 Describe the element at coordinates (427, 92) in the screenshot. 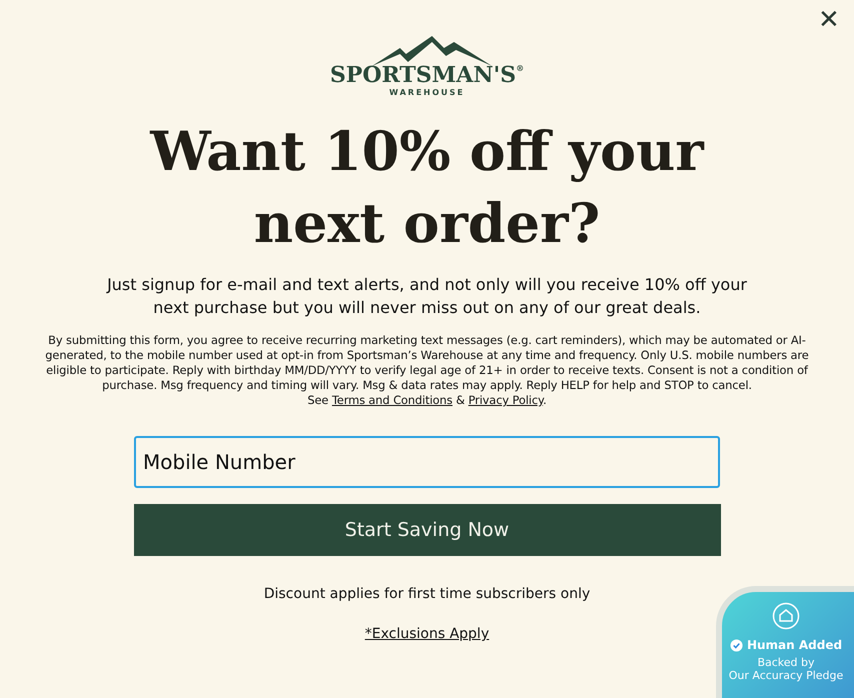

I see `logo-subtitle: WAREHOUSE` at that location.